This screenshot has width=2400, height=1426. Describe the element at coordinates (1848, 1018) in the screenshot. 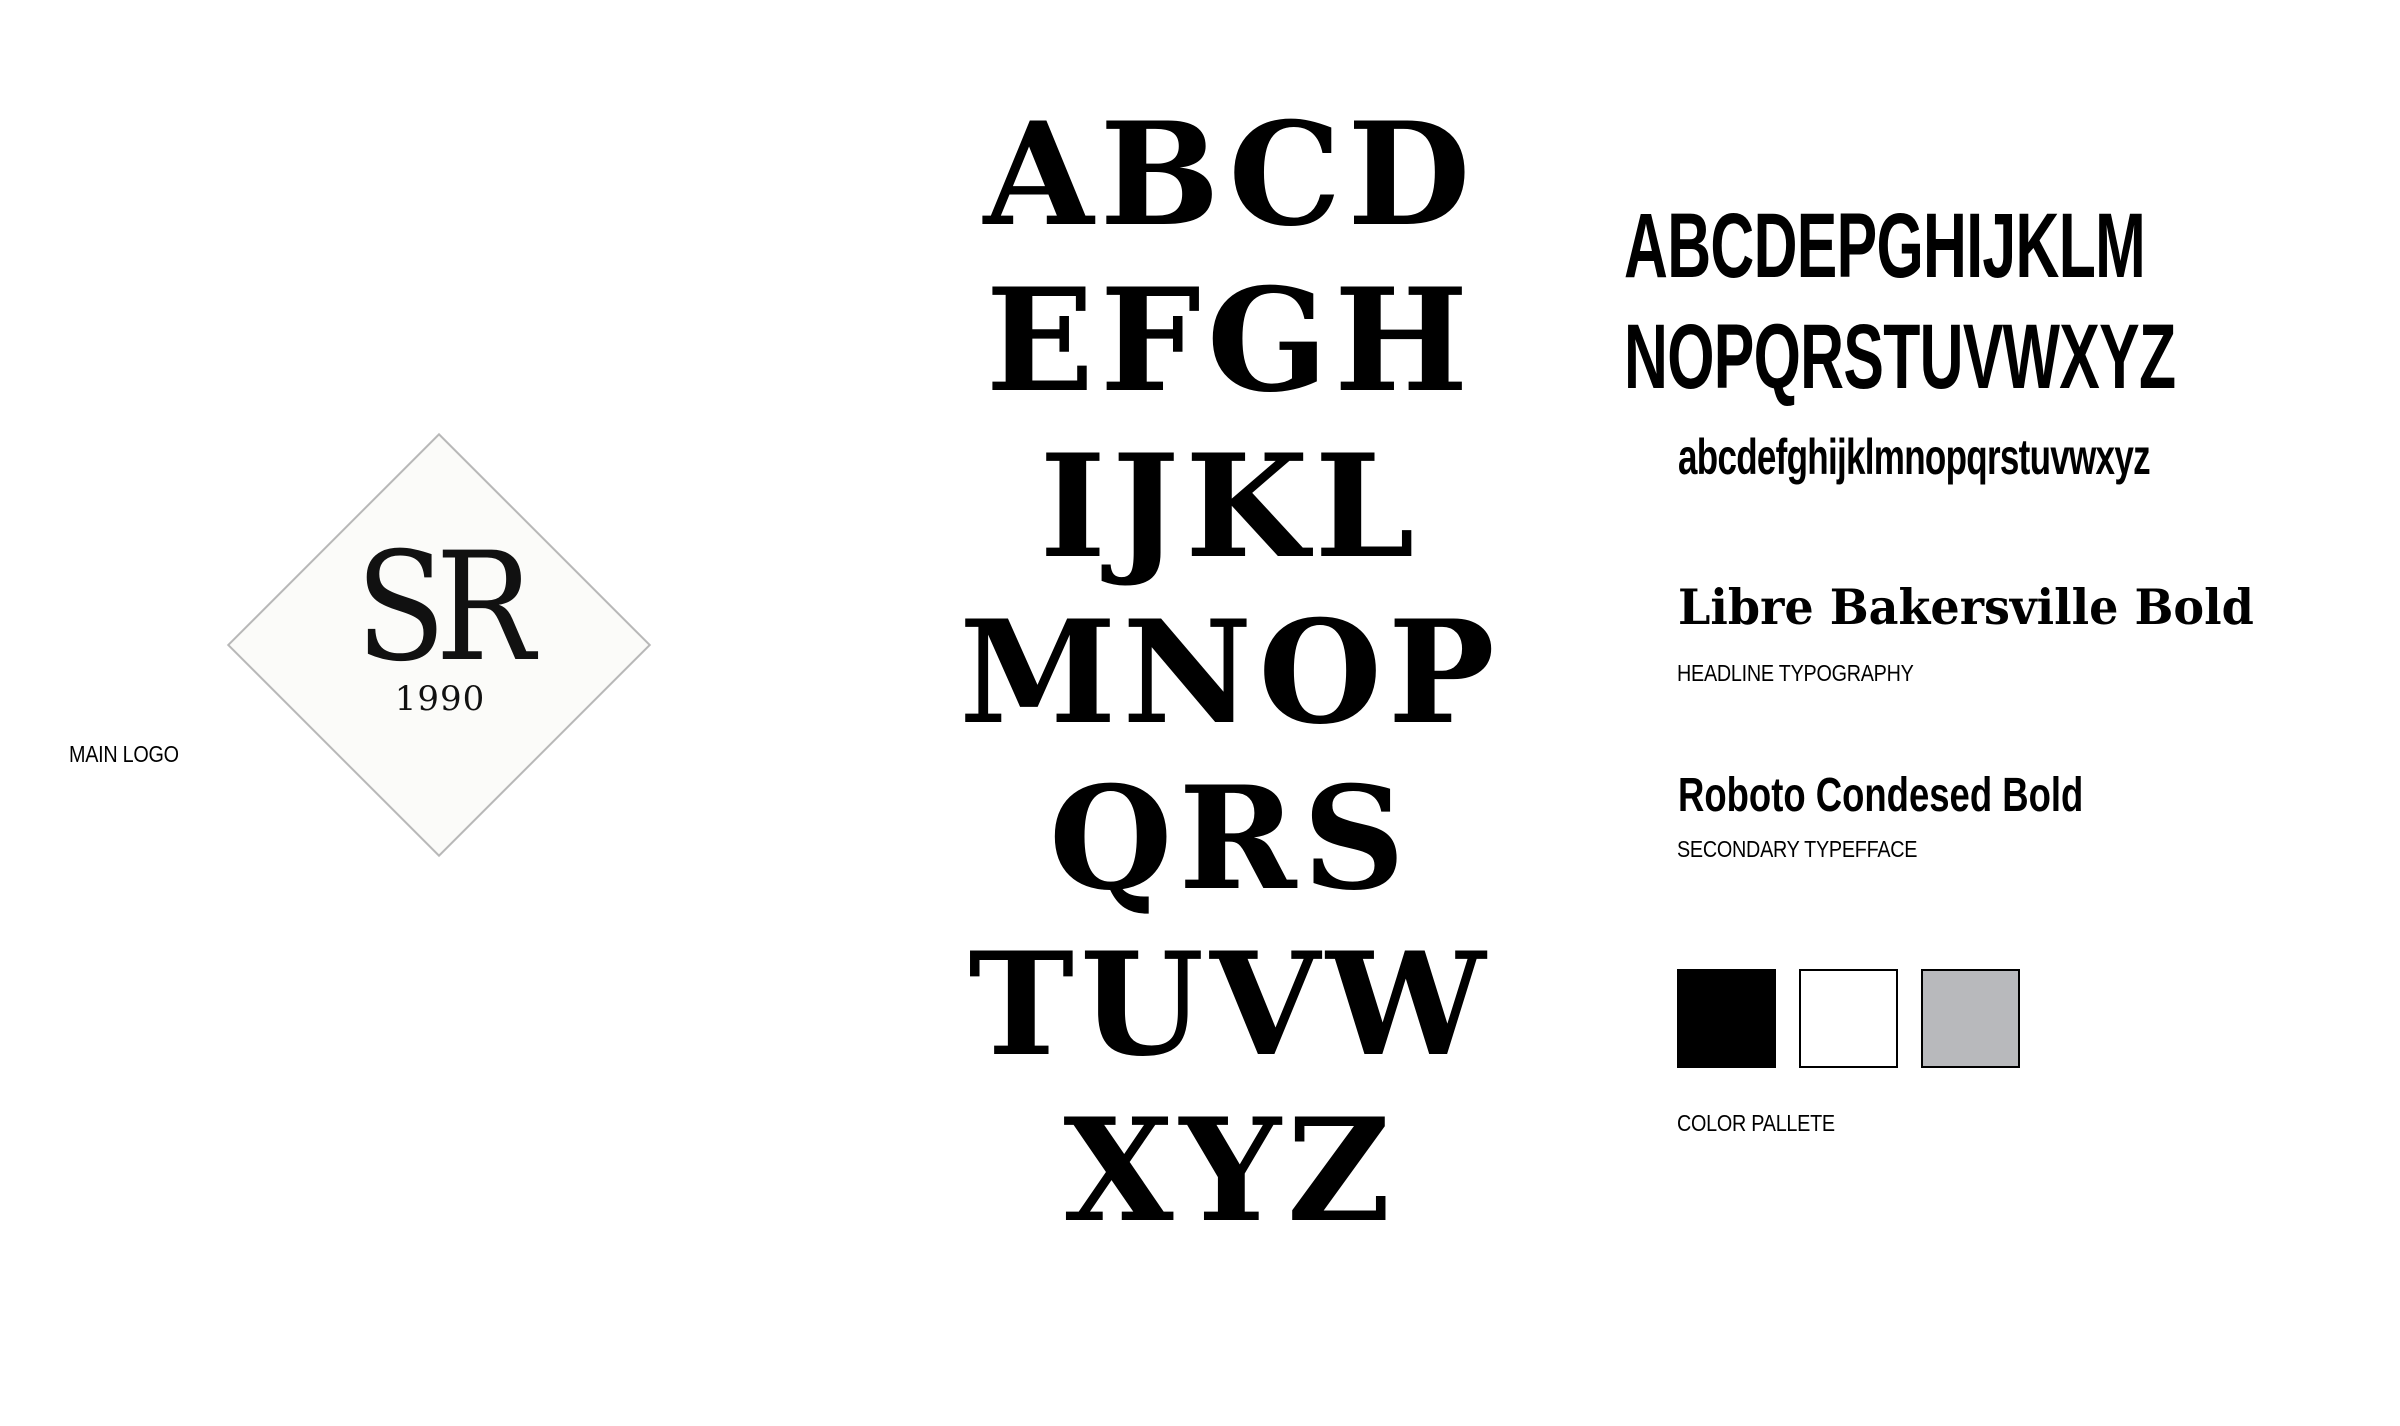

I see `color-swatch-white` at that location.